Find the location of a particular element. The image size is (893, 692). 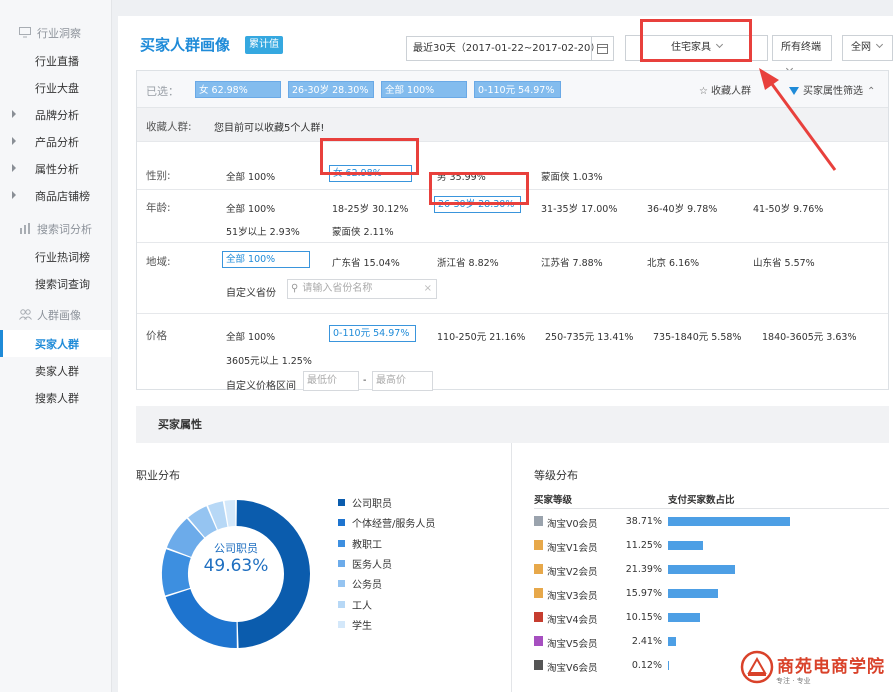

sidebar-group-label: 人群画像 is located at coordinates (59, 315).